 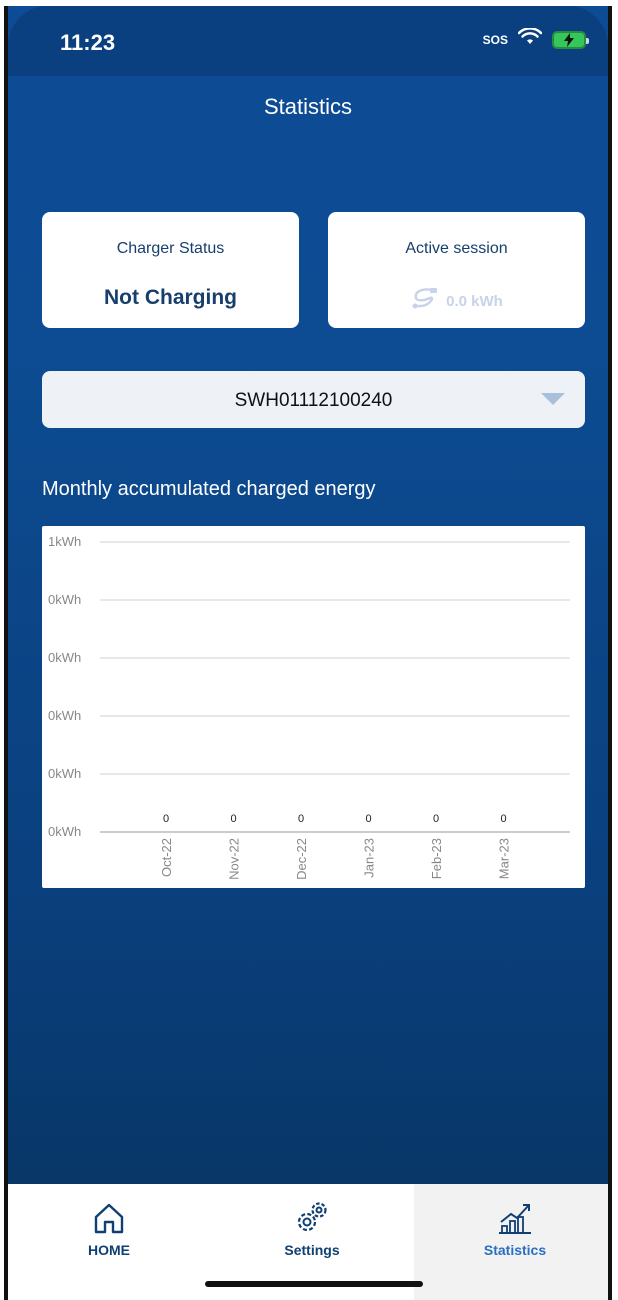 I want to click on charger-status-label: Charger Status, so click(x=170, y=248).